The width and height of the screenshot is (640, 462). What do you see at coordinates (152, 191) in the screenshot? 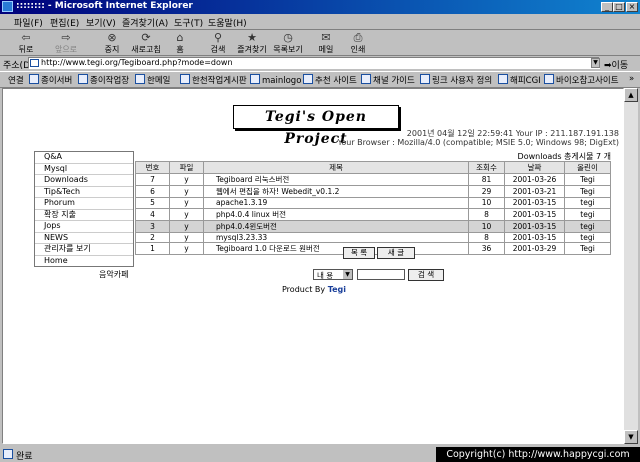
I see `cell-num: 6` at bounding box center [152, 191].